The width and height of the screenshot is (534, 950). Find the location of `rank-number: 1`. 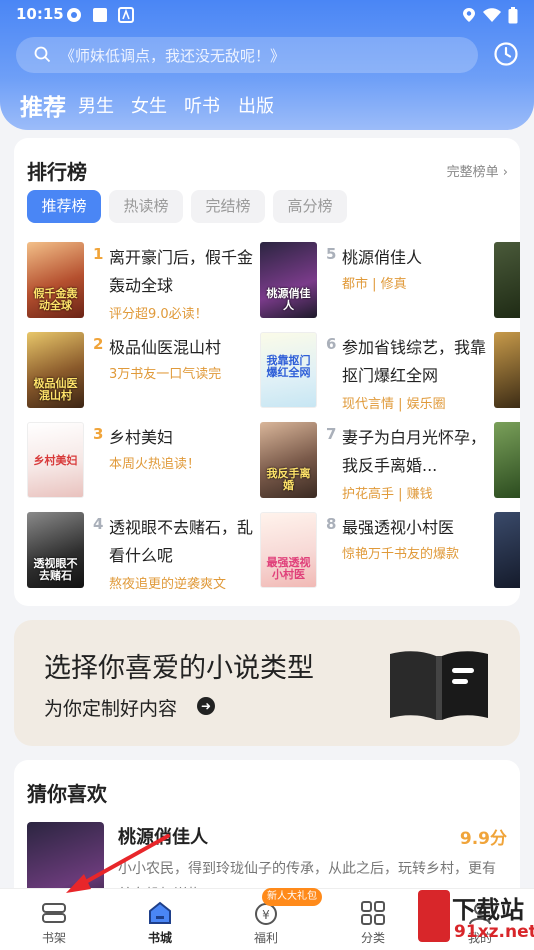

rank-number: 1 is located at coordinates (98, 254).